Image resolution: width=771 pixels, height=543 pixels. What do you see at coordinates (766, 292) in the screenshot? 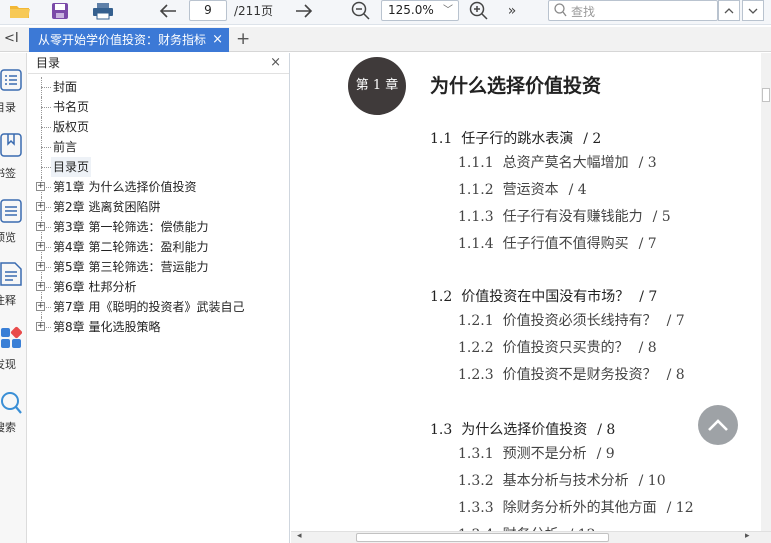
I see `vertical-scrollbar` at bounding box center [766, 292].